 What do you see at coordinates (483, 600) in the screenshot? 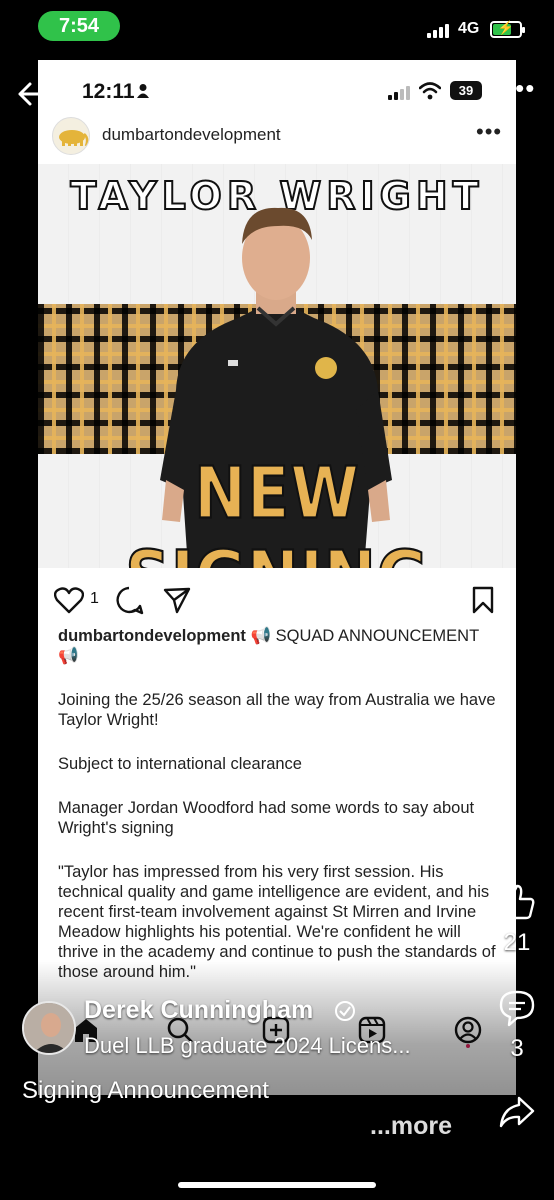
I see `bookmark-icon` at bounding box center [483, 600].